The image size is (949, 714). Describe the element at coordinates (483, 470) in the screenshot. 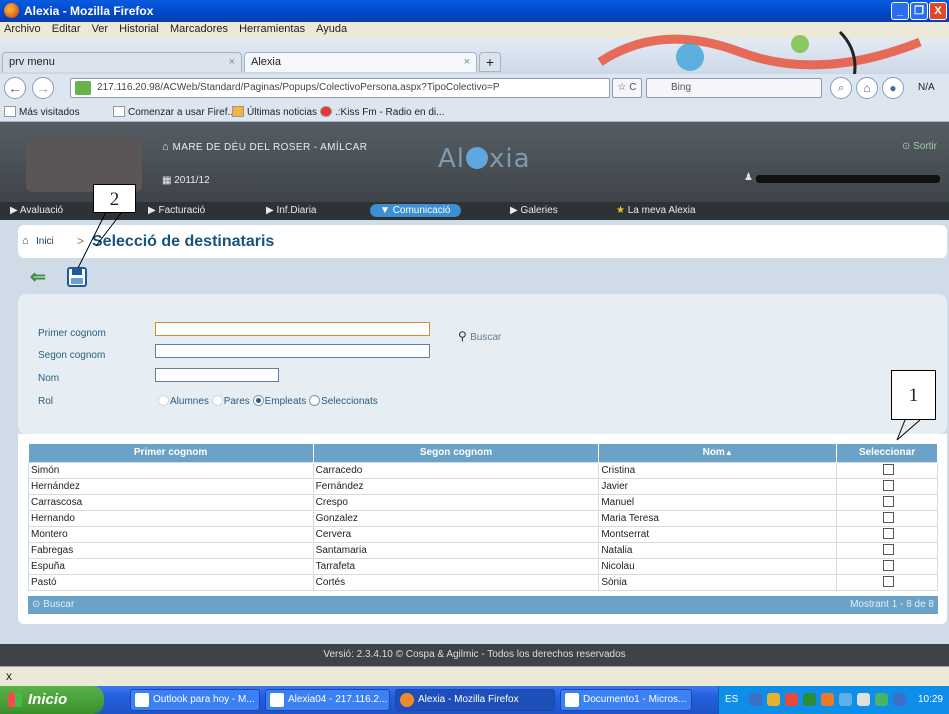

I see `table-row: Simón Carracedo Cristina` at that location.